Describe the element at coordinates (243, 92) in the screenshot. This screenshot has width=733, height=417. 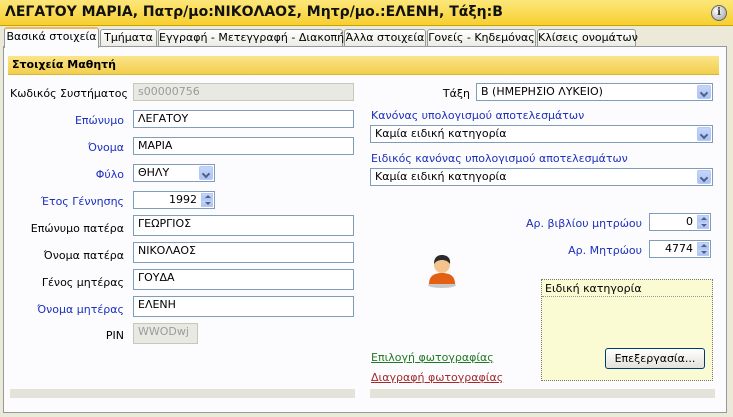
I see `system-code-field: s00000756` at that location.